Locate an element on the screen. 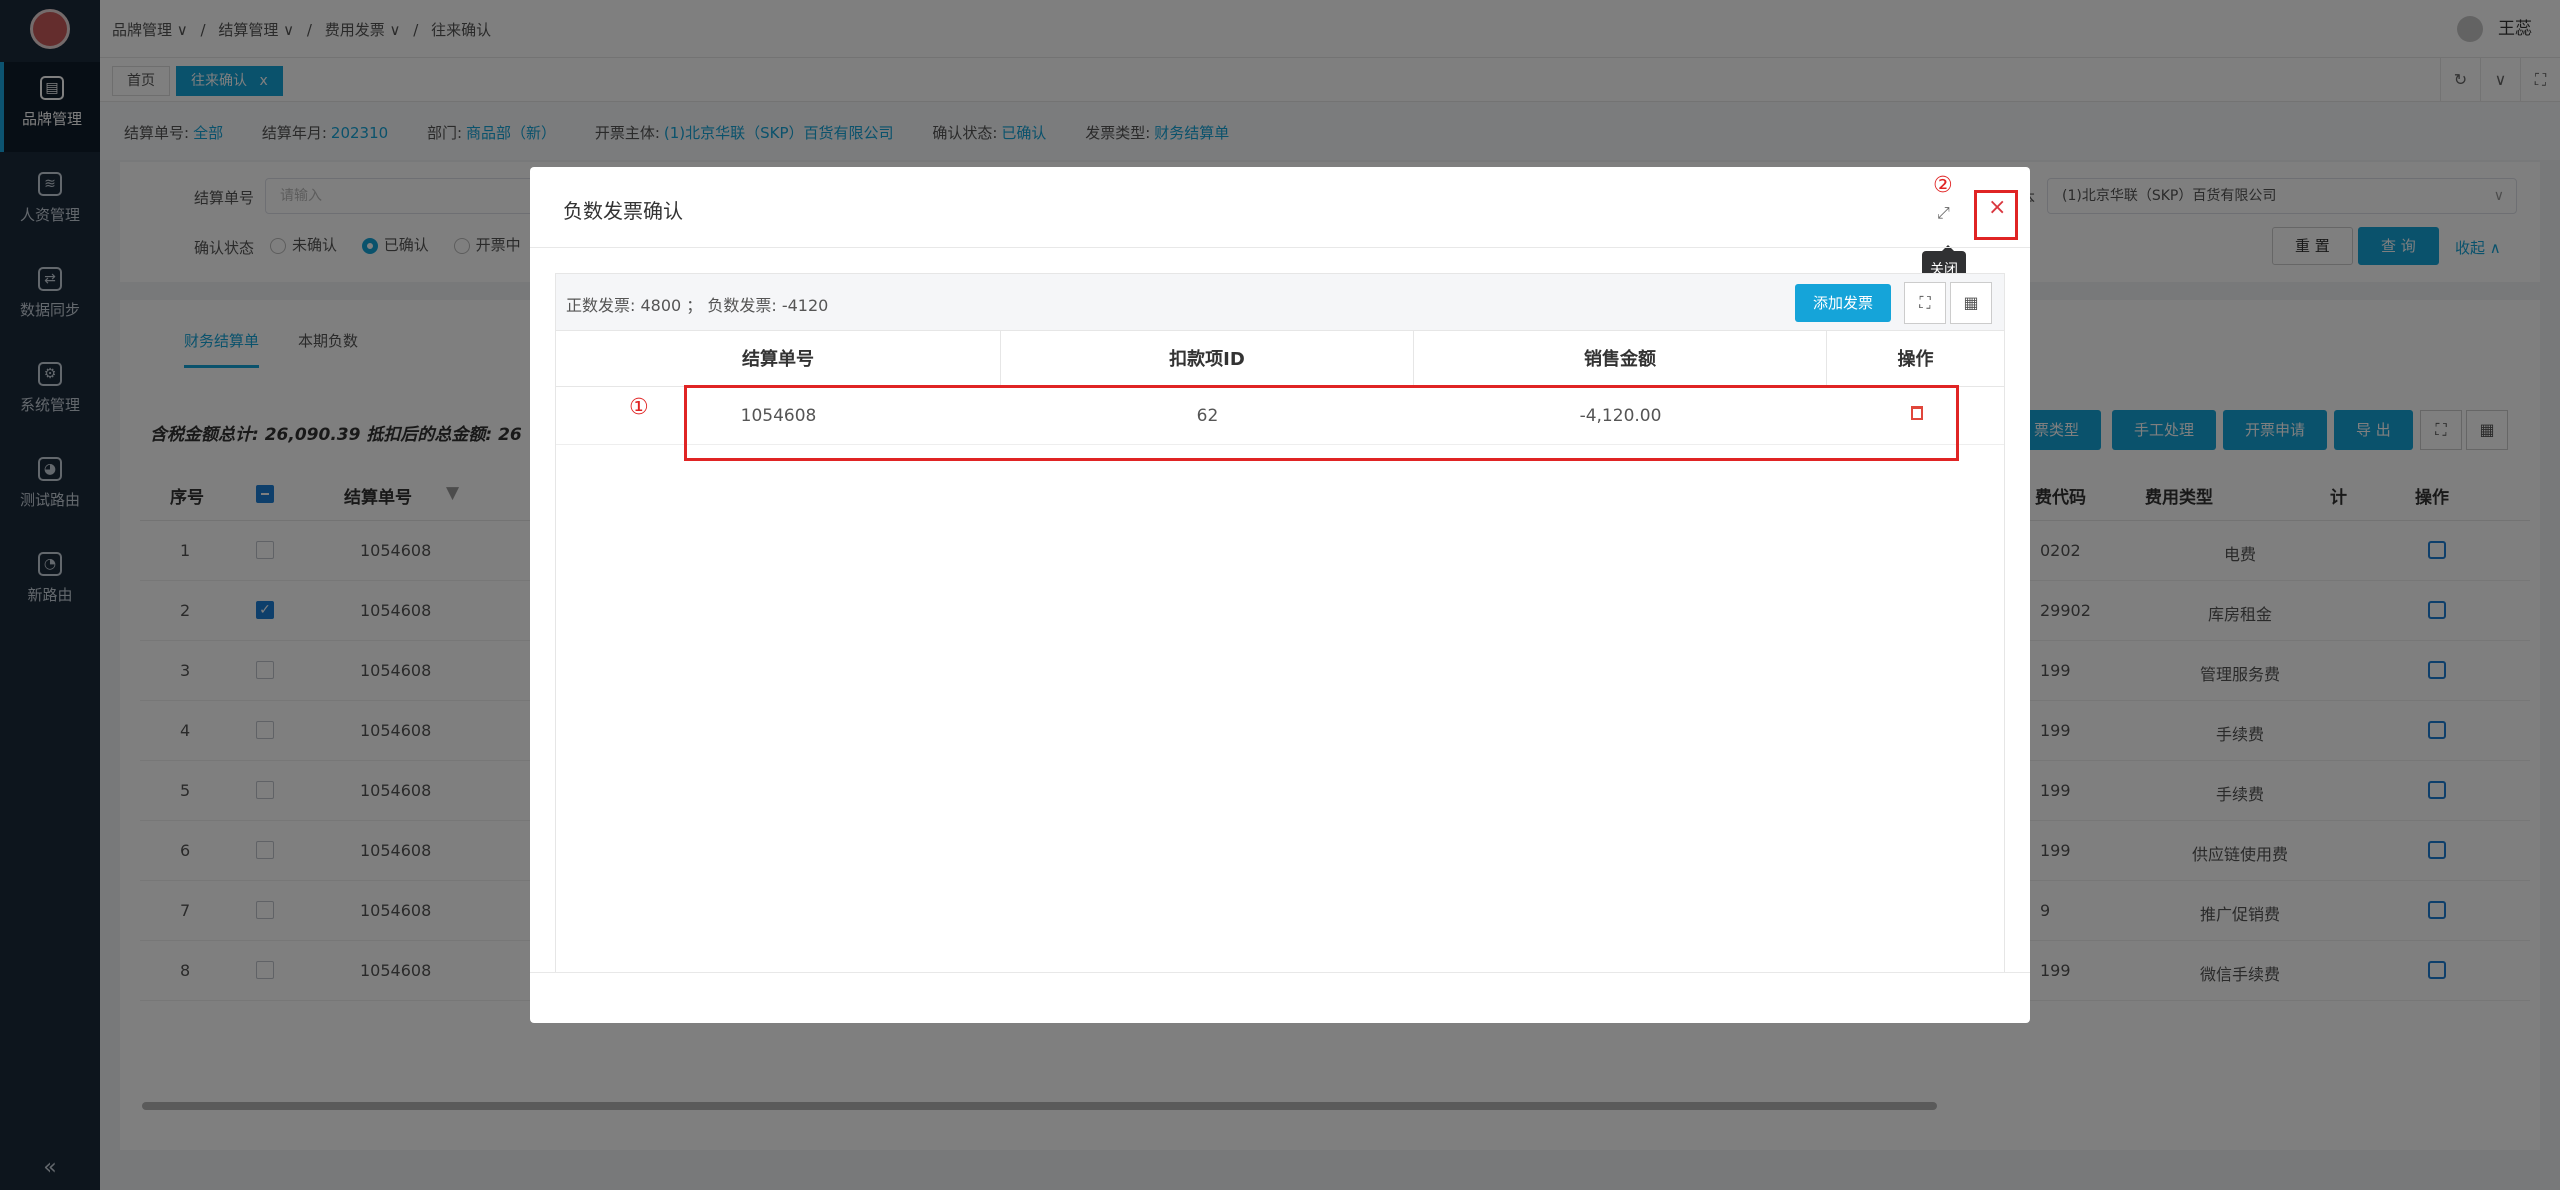  add-invoice-button: 添加发票 is located at coordinates (1843, 303).